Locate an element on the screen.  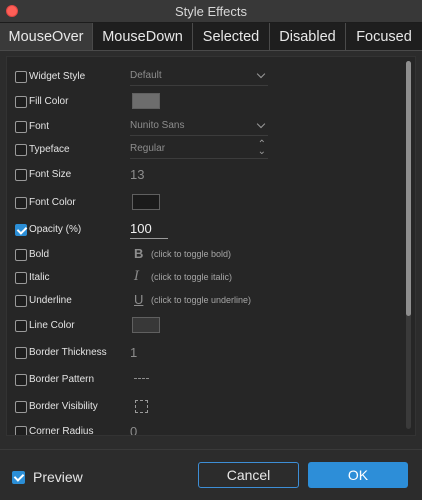
widget-style-dropdown: Default is located at coordinates (199, 77).